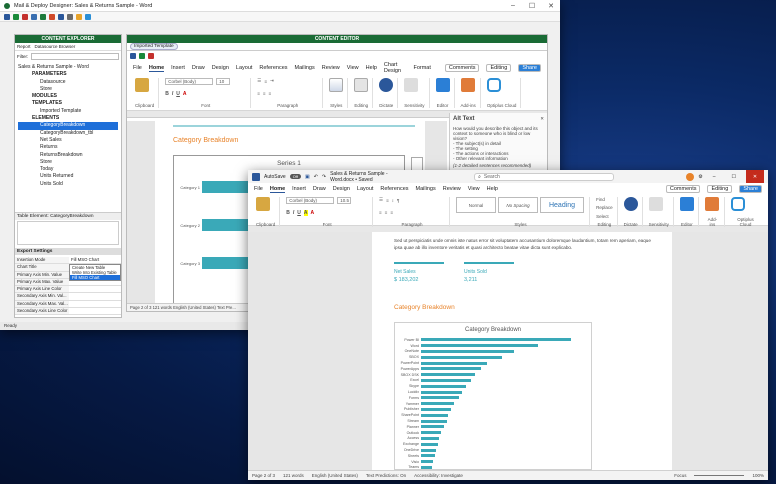 The width and height of the screenshot is (776, 484). I want to click on font-color-icon: A, so click(185, 94).